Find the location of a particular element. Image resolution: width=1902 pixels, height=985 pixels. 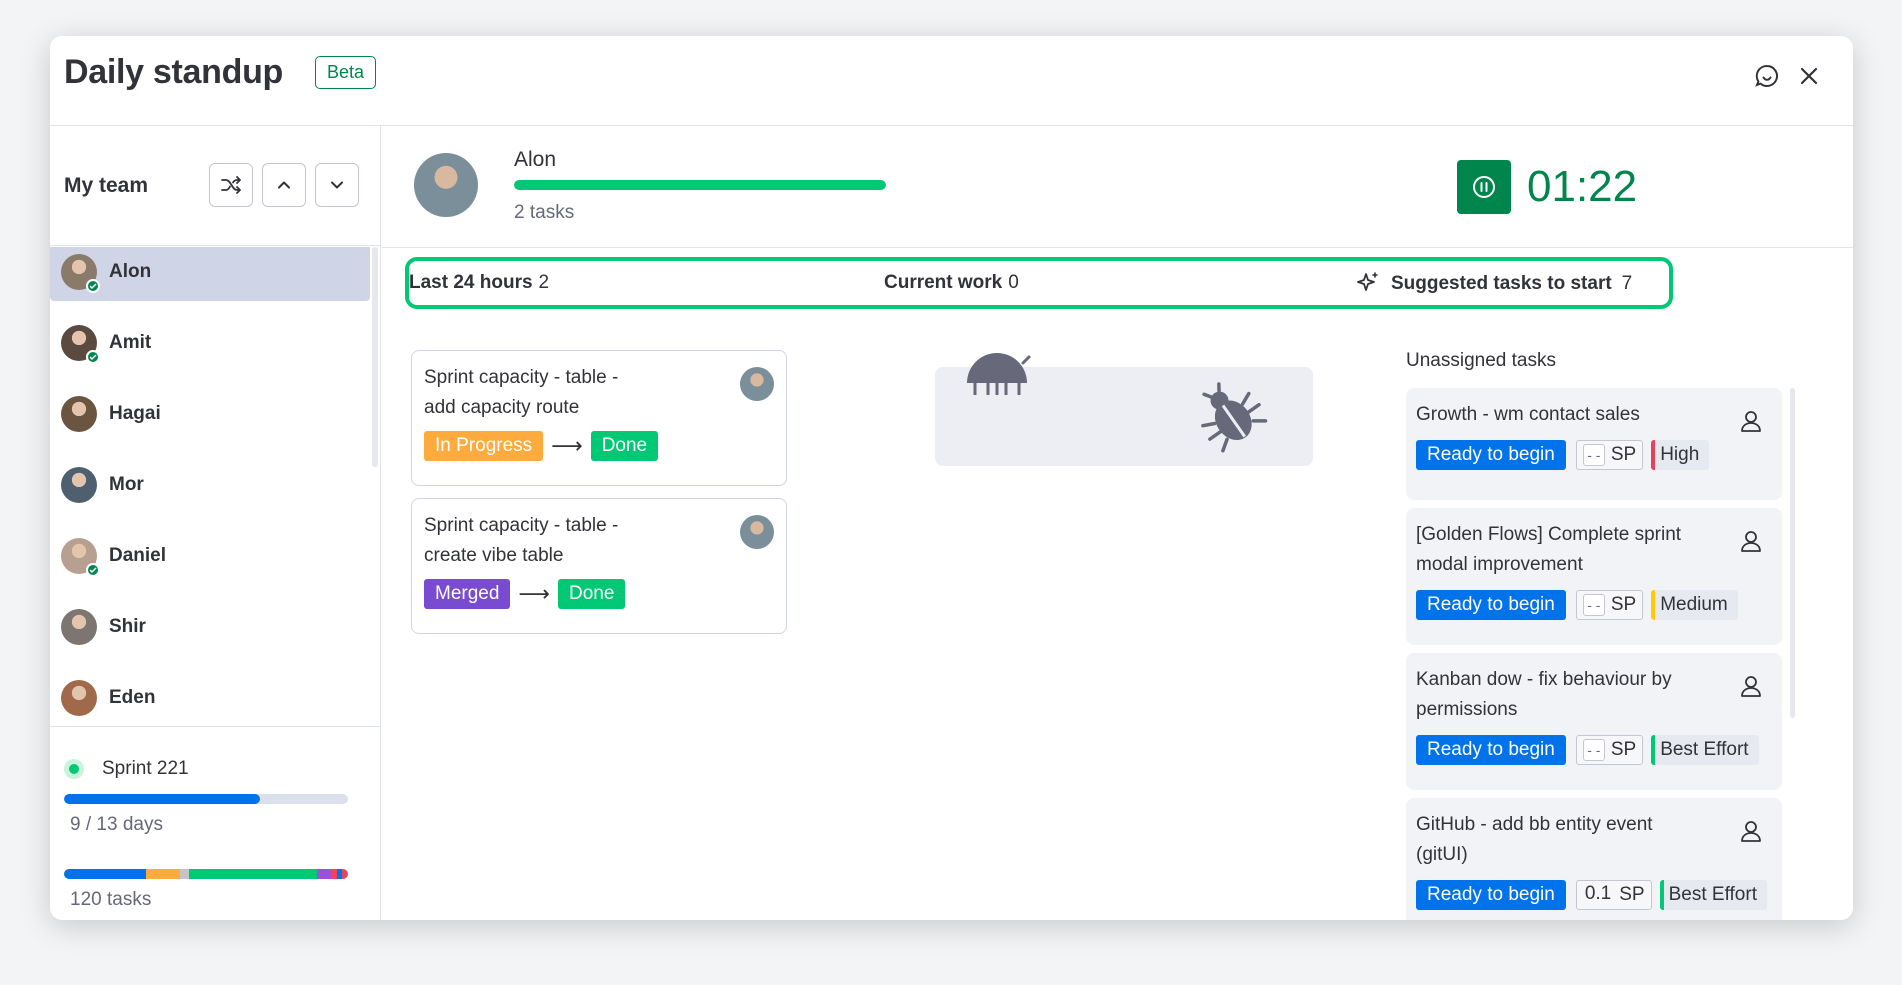

person-progress-fill is located at coordinates (700, 185).